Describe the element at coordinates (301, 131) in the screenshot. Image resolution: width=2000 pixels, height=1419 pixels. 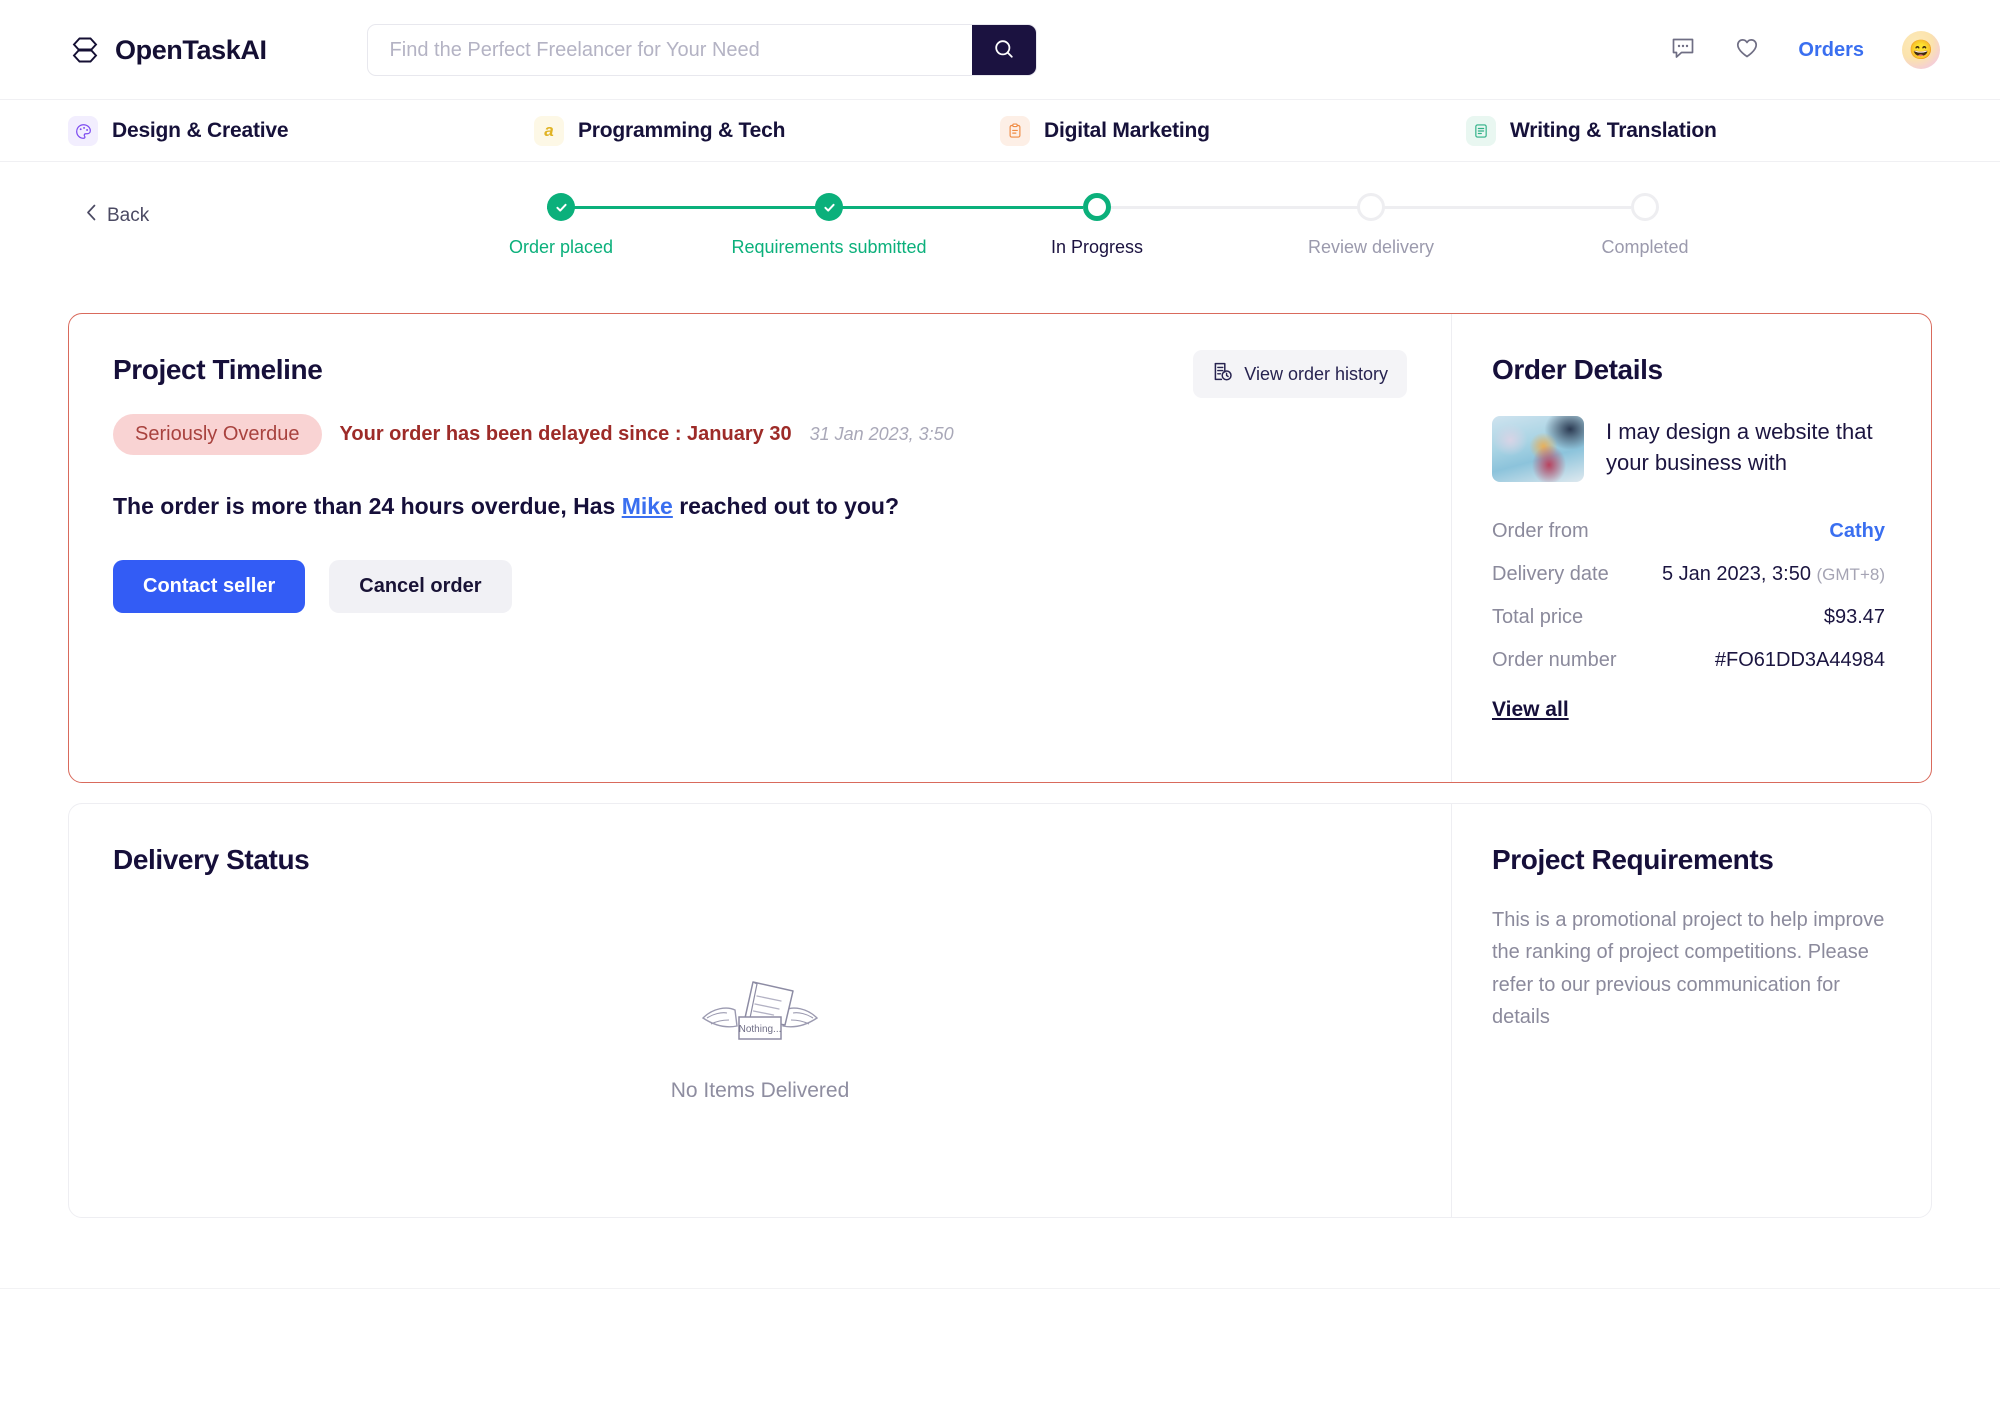
I see `category-design-creative: Design & Creative` at that location.